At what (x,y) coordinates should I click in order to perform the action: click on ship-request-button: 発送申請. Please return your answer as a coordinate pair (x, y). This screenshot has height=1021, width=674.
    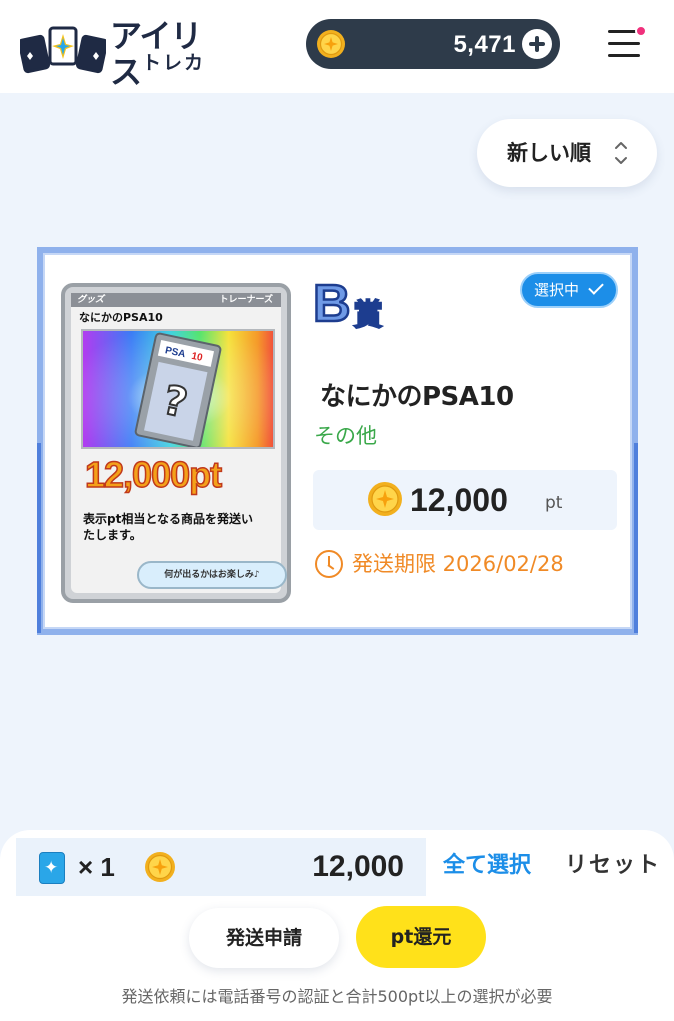
    Looking at the image, I should click on (264, 938).